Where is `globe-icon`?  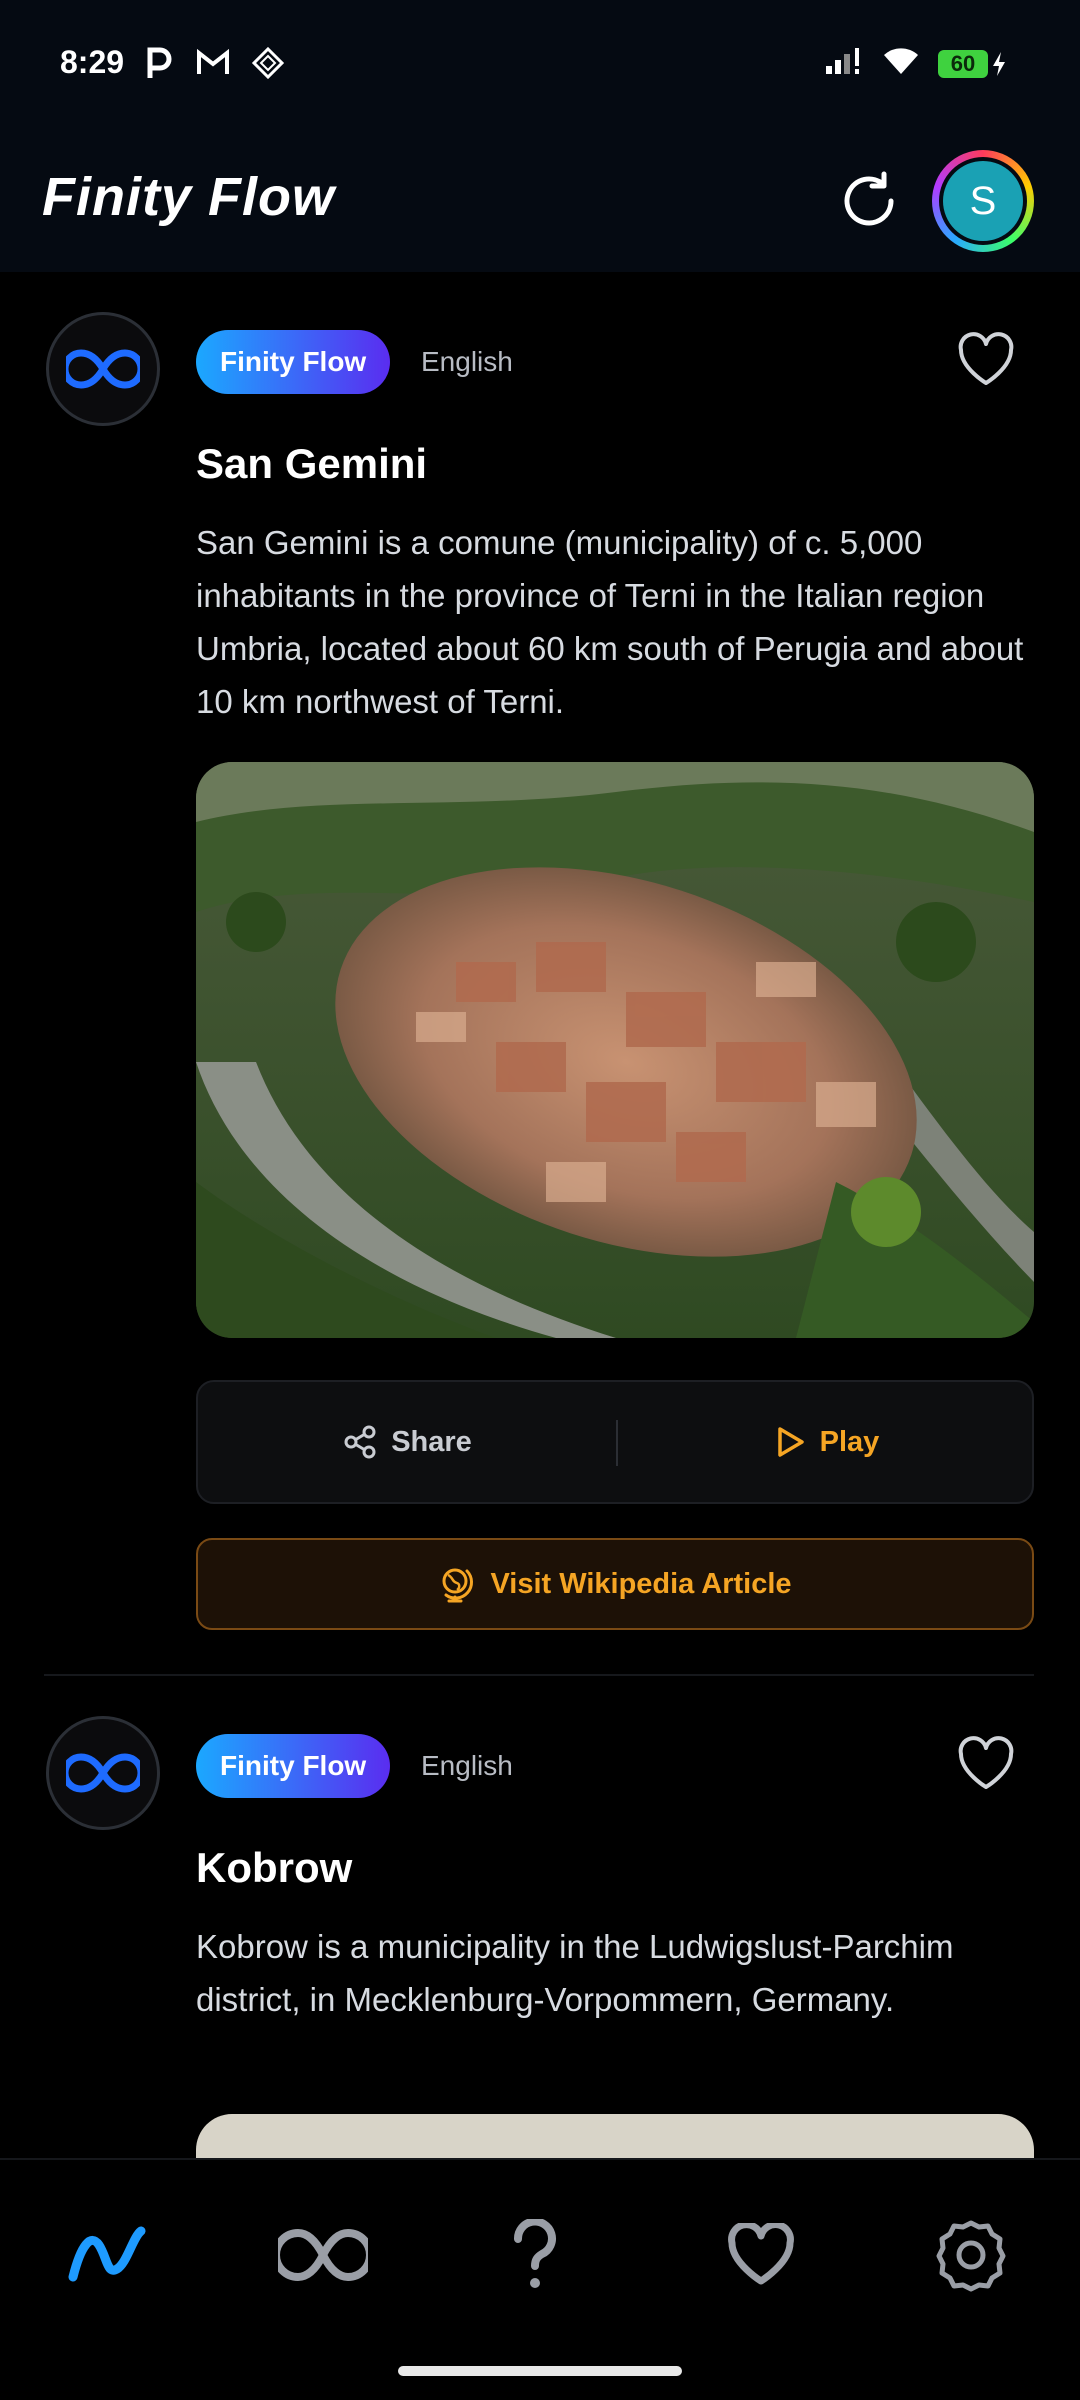
globe-icon is located at coordinates (458, 1585).